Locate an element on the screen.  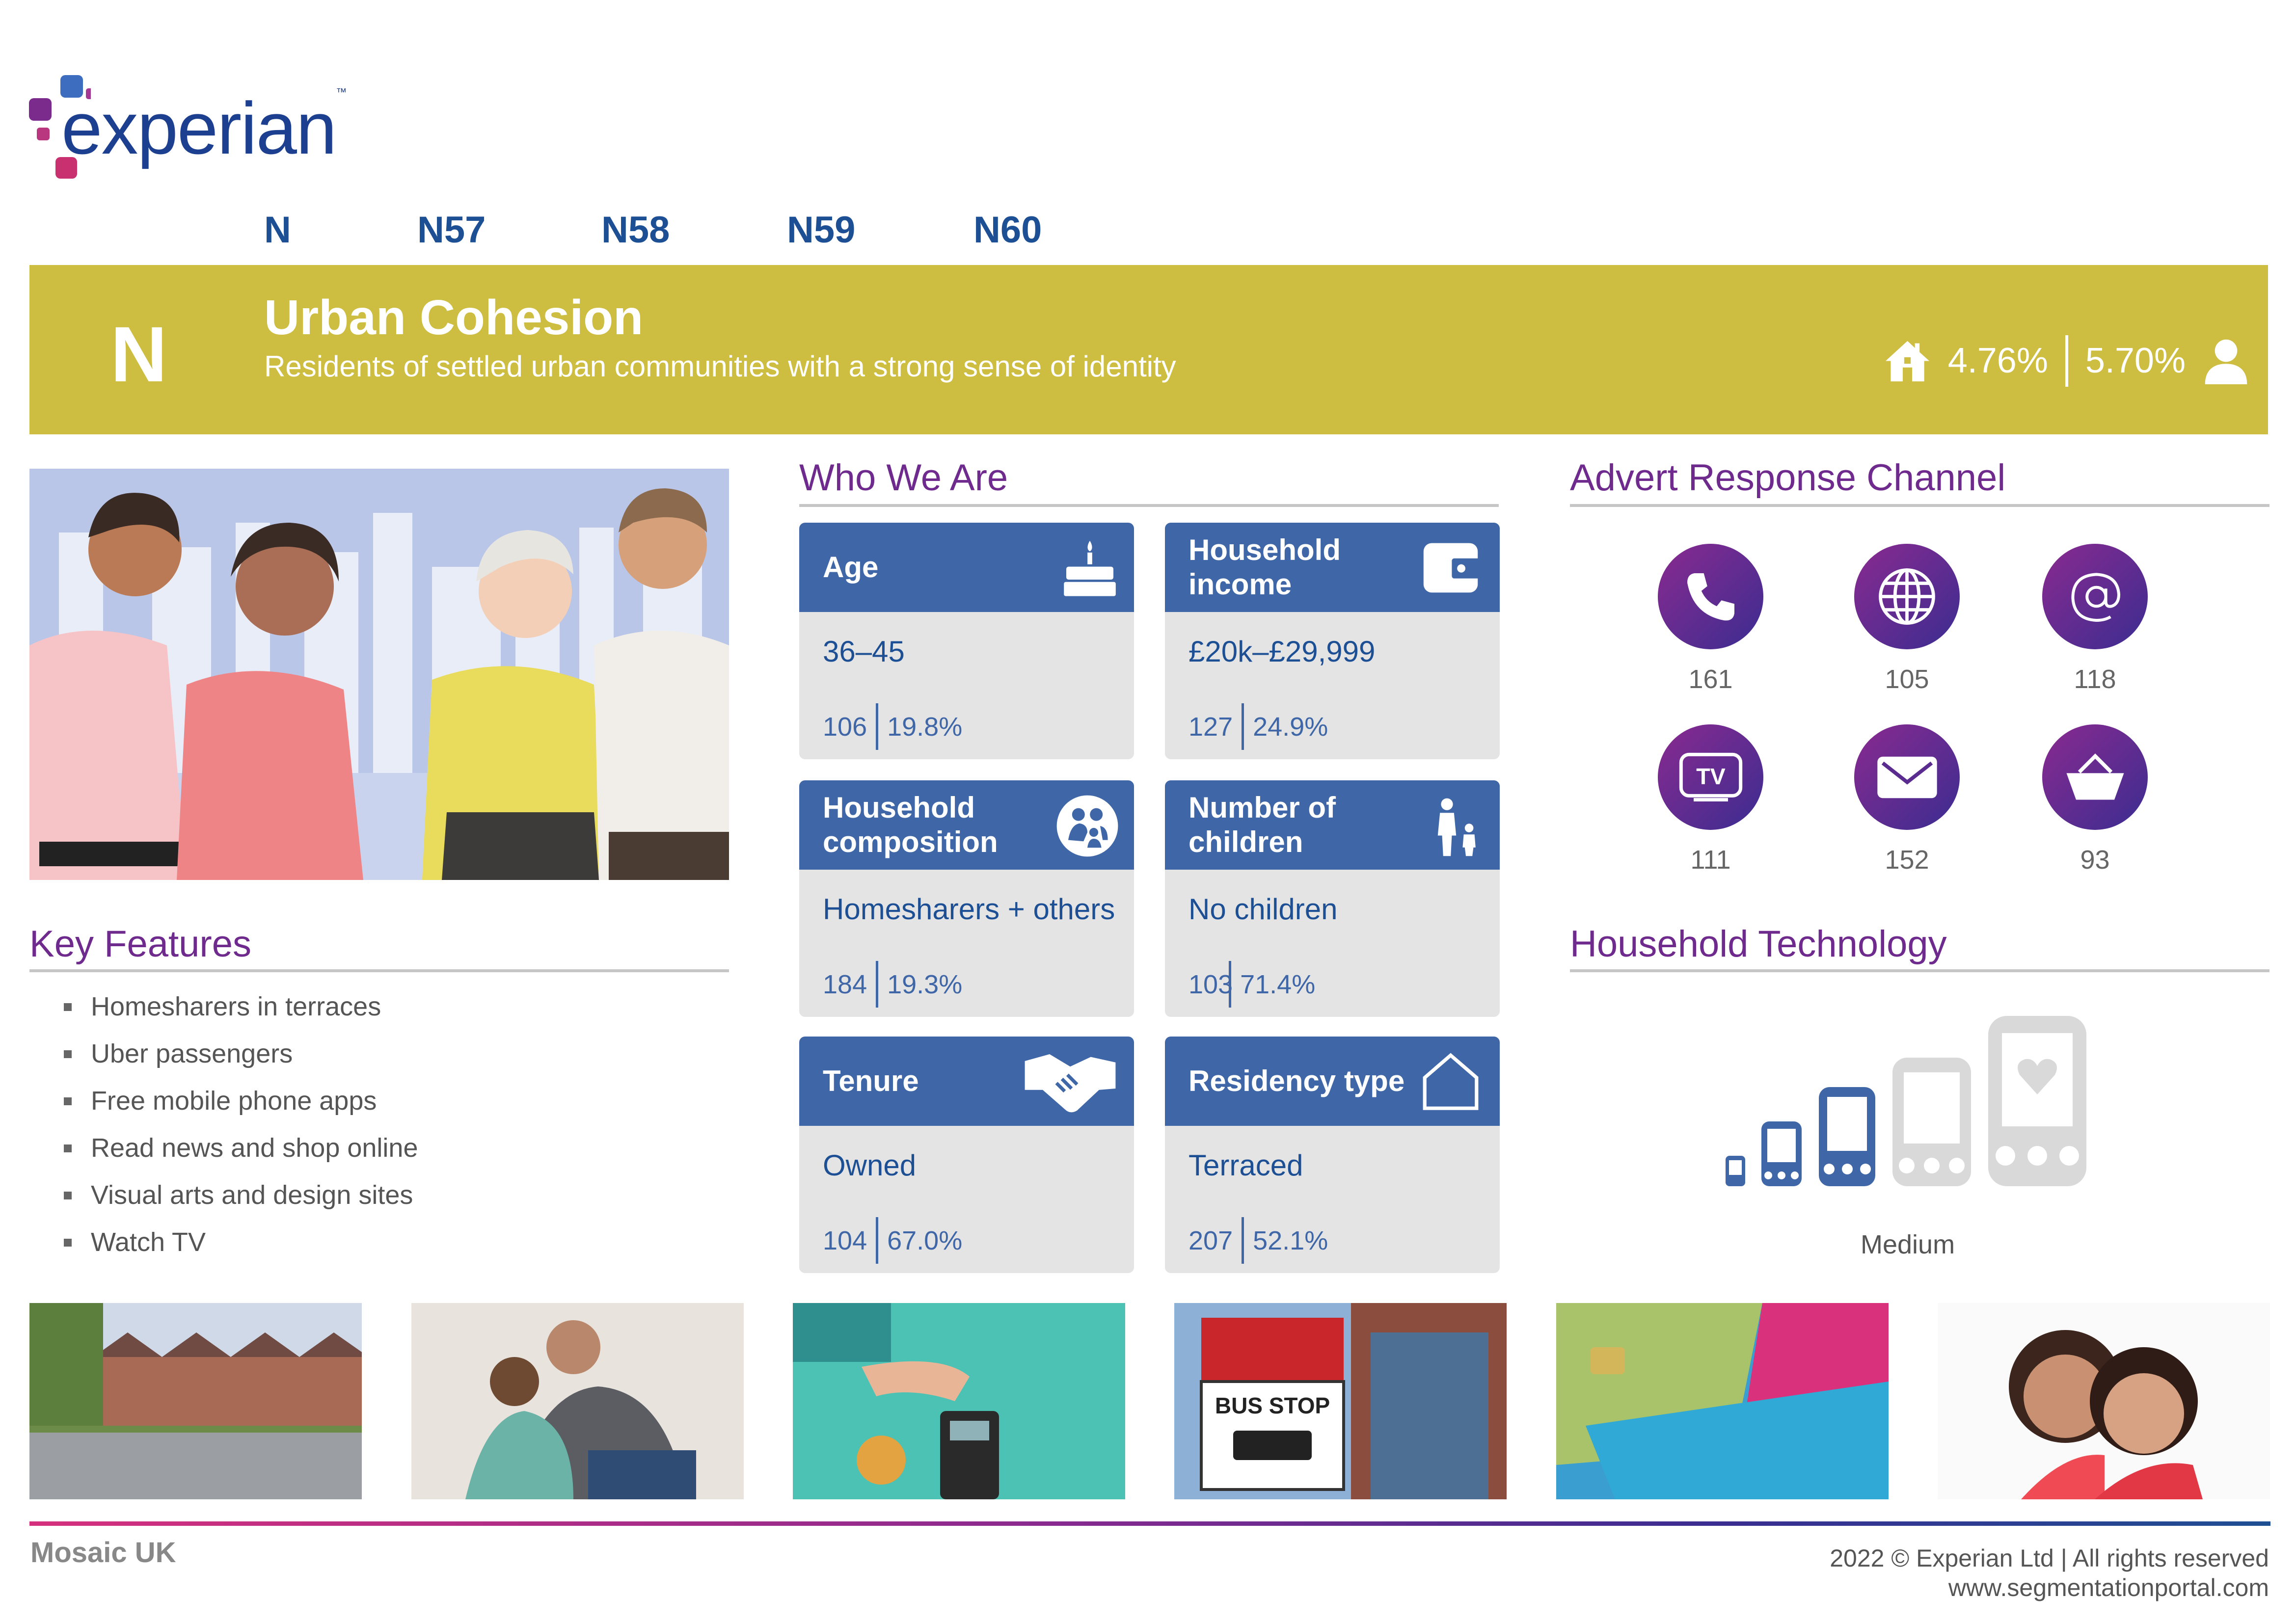
technology-device-scale is located at coordinates (1906, 1101).